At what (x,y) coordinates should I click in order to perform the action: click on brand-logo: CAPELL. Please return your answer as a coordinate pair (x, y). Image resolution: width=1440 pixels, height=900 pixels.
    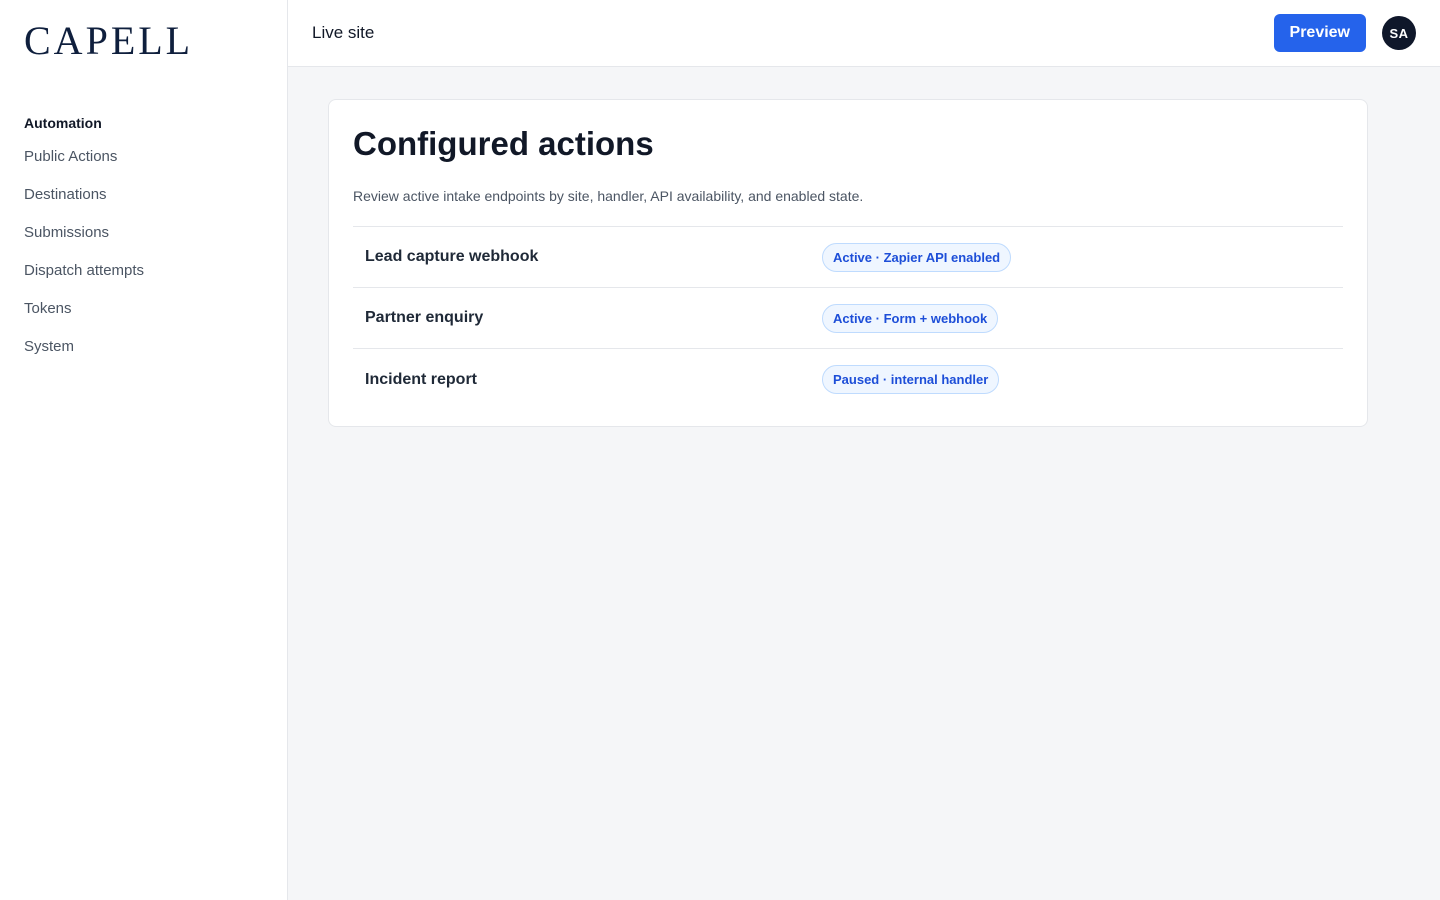
    Looking at the image, I should click on (143, 39).